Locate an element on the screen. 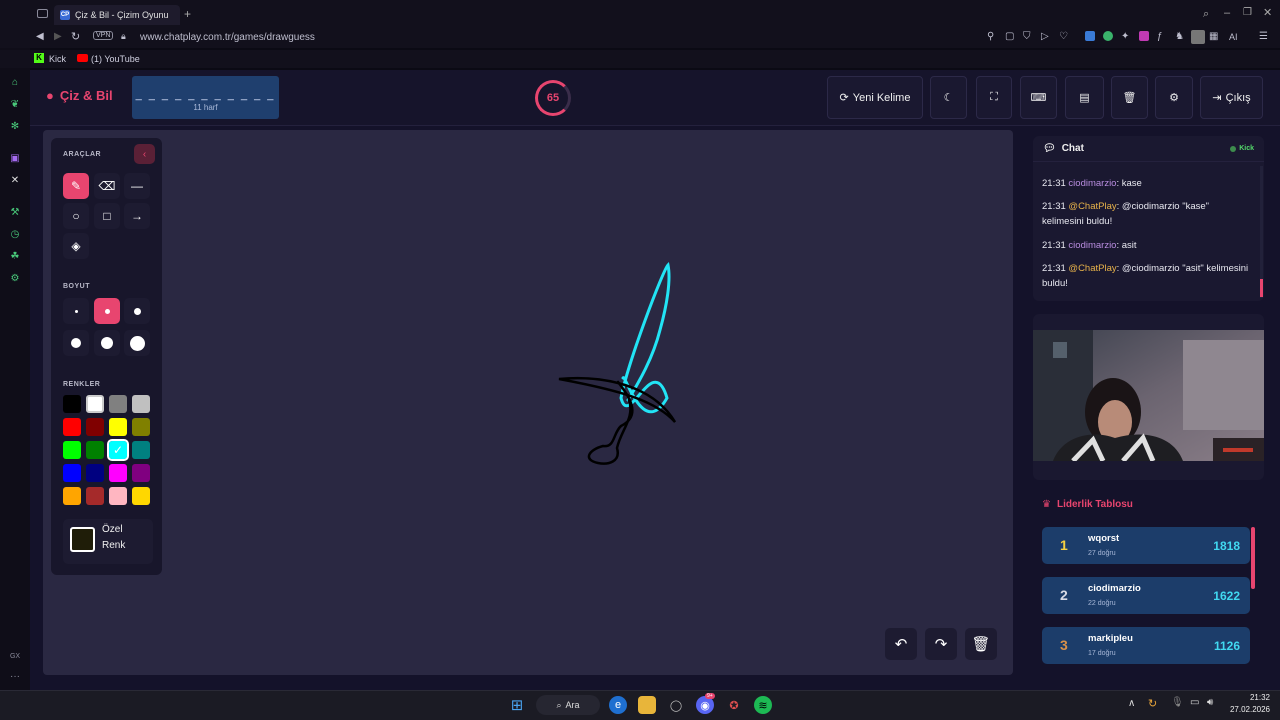  color-swatch-selected: ✓ is located at coordinates (118, 450).